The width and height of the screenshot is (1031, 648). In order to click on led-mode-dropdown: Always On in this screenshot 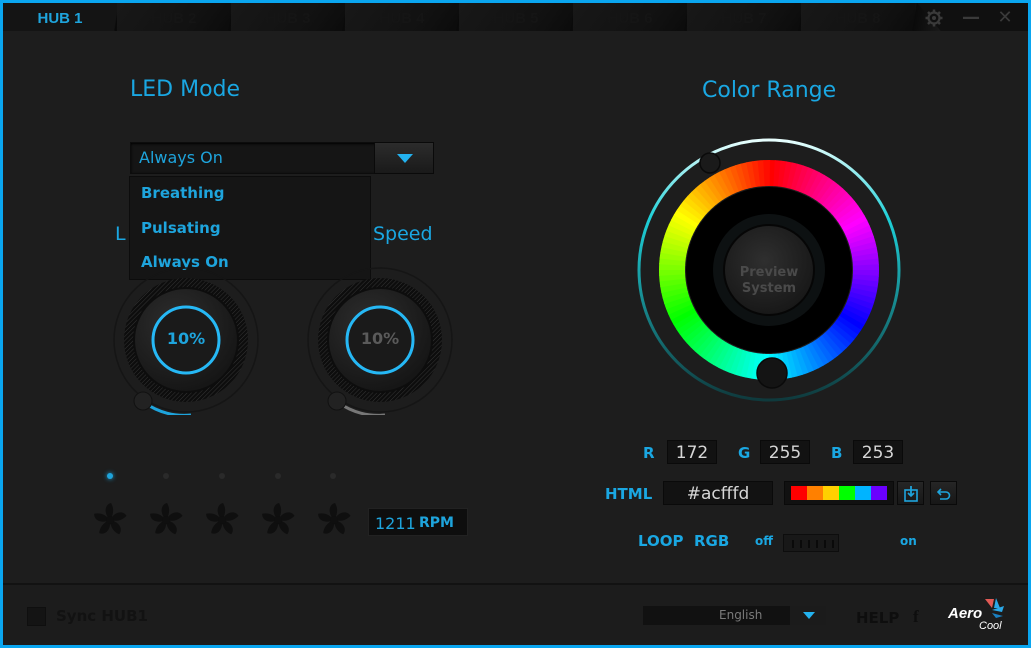, I will do `click(282, 158)`.